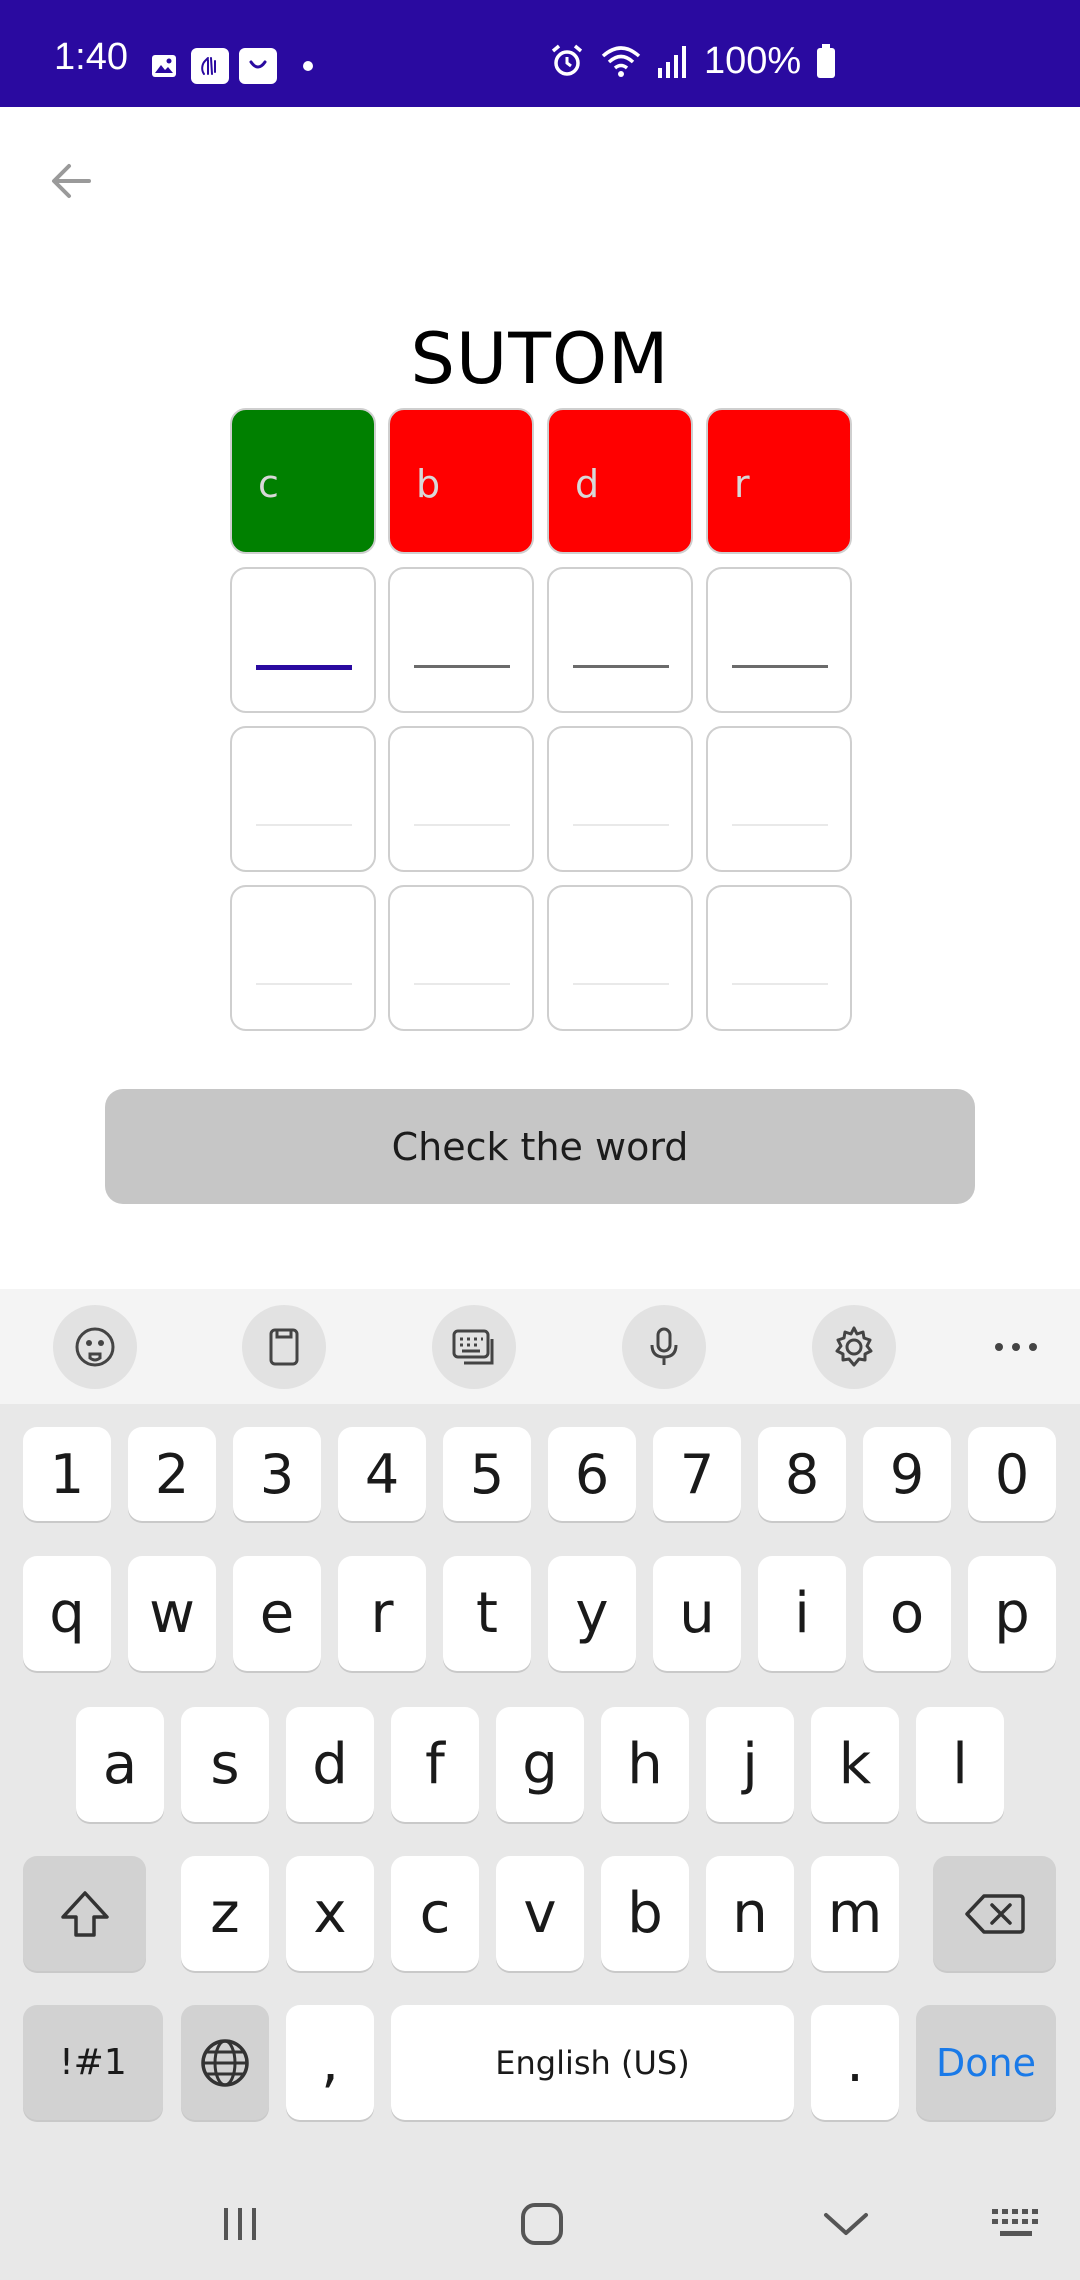  Describe the element at coordinates (474, 1347) in the screenshot. I see `keyboard-mode-button` at that location.